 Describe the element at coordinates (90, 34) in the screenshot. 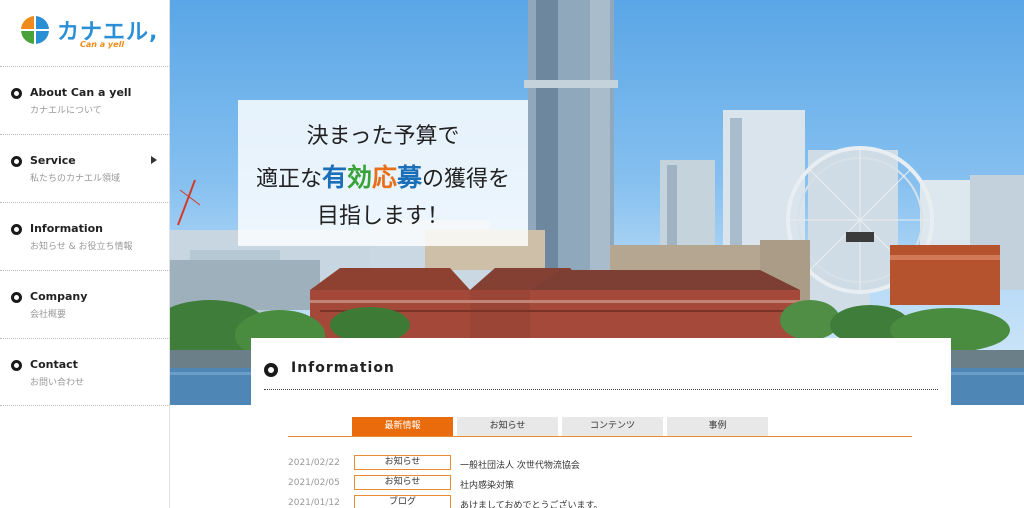

I see `logo: カナエル, Can a yell` at that location.